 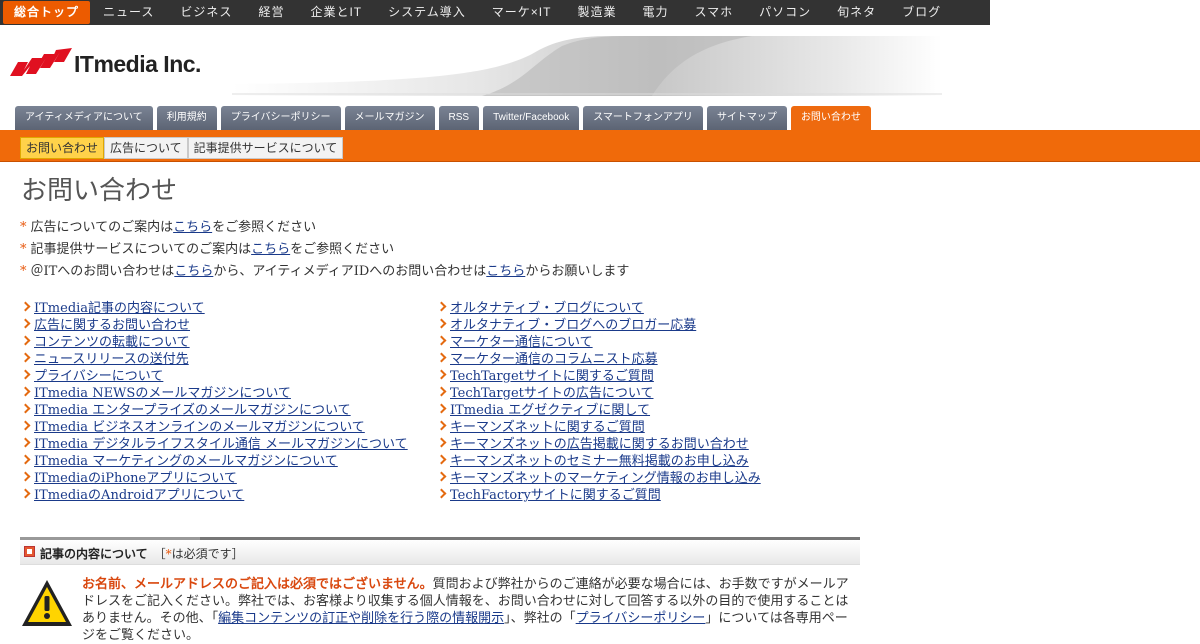 What do you see at coordinates (168, 227) in the screenshot?
I see `note-advertising: * 広告についてのご案内はこちらをご参照ください` at bounding box center [168, 227].